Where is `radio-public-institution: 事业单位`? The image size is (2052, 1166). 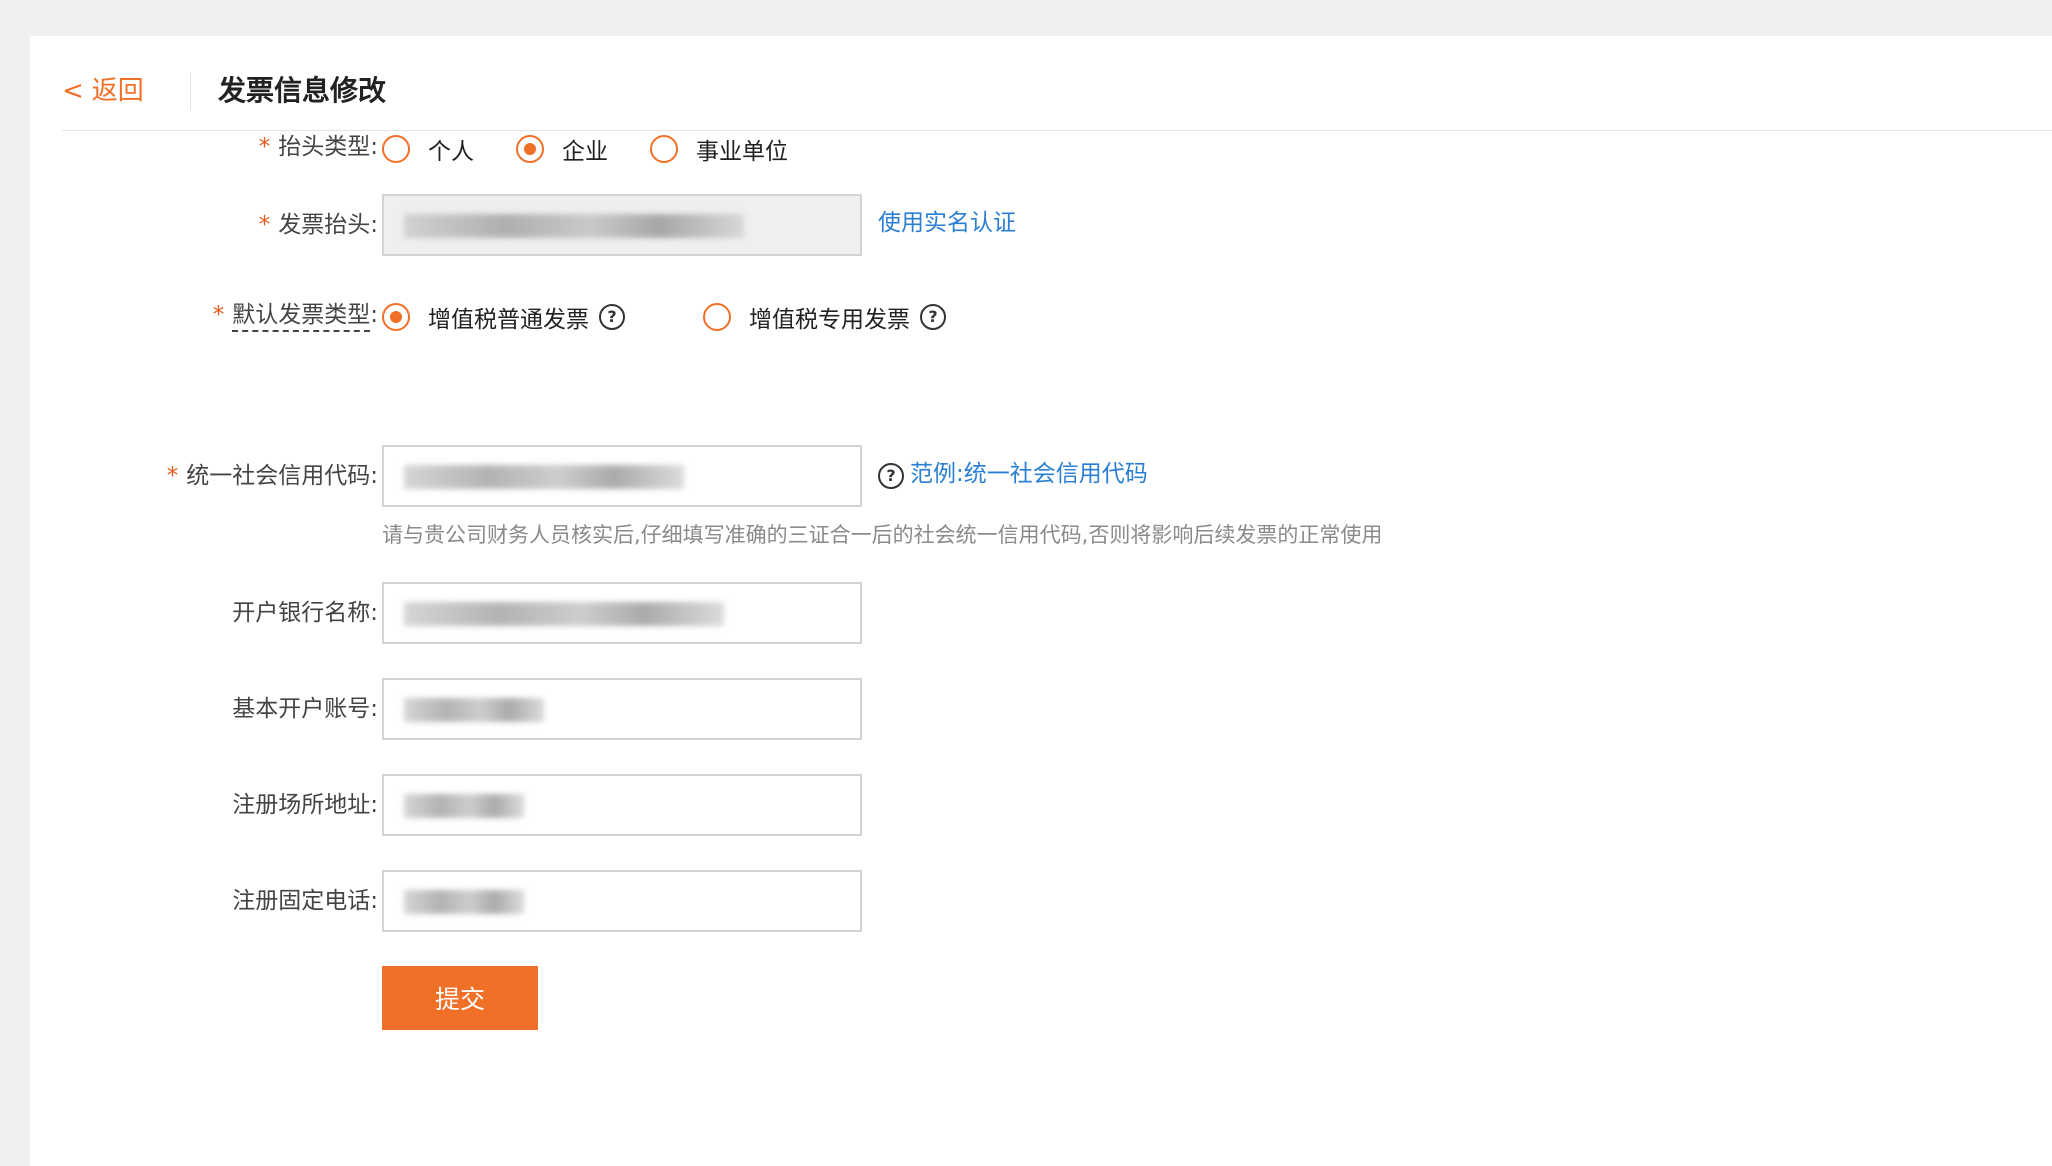 radio-public-institution: 事业单位 is located at coordinates (719, 149).